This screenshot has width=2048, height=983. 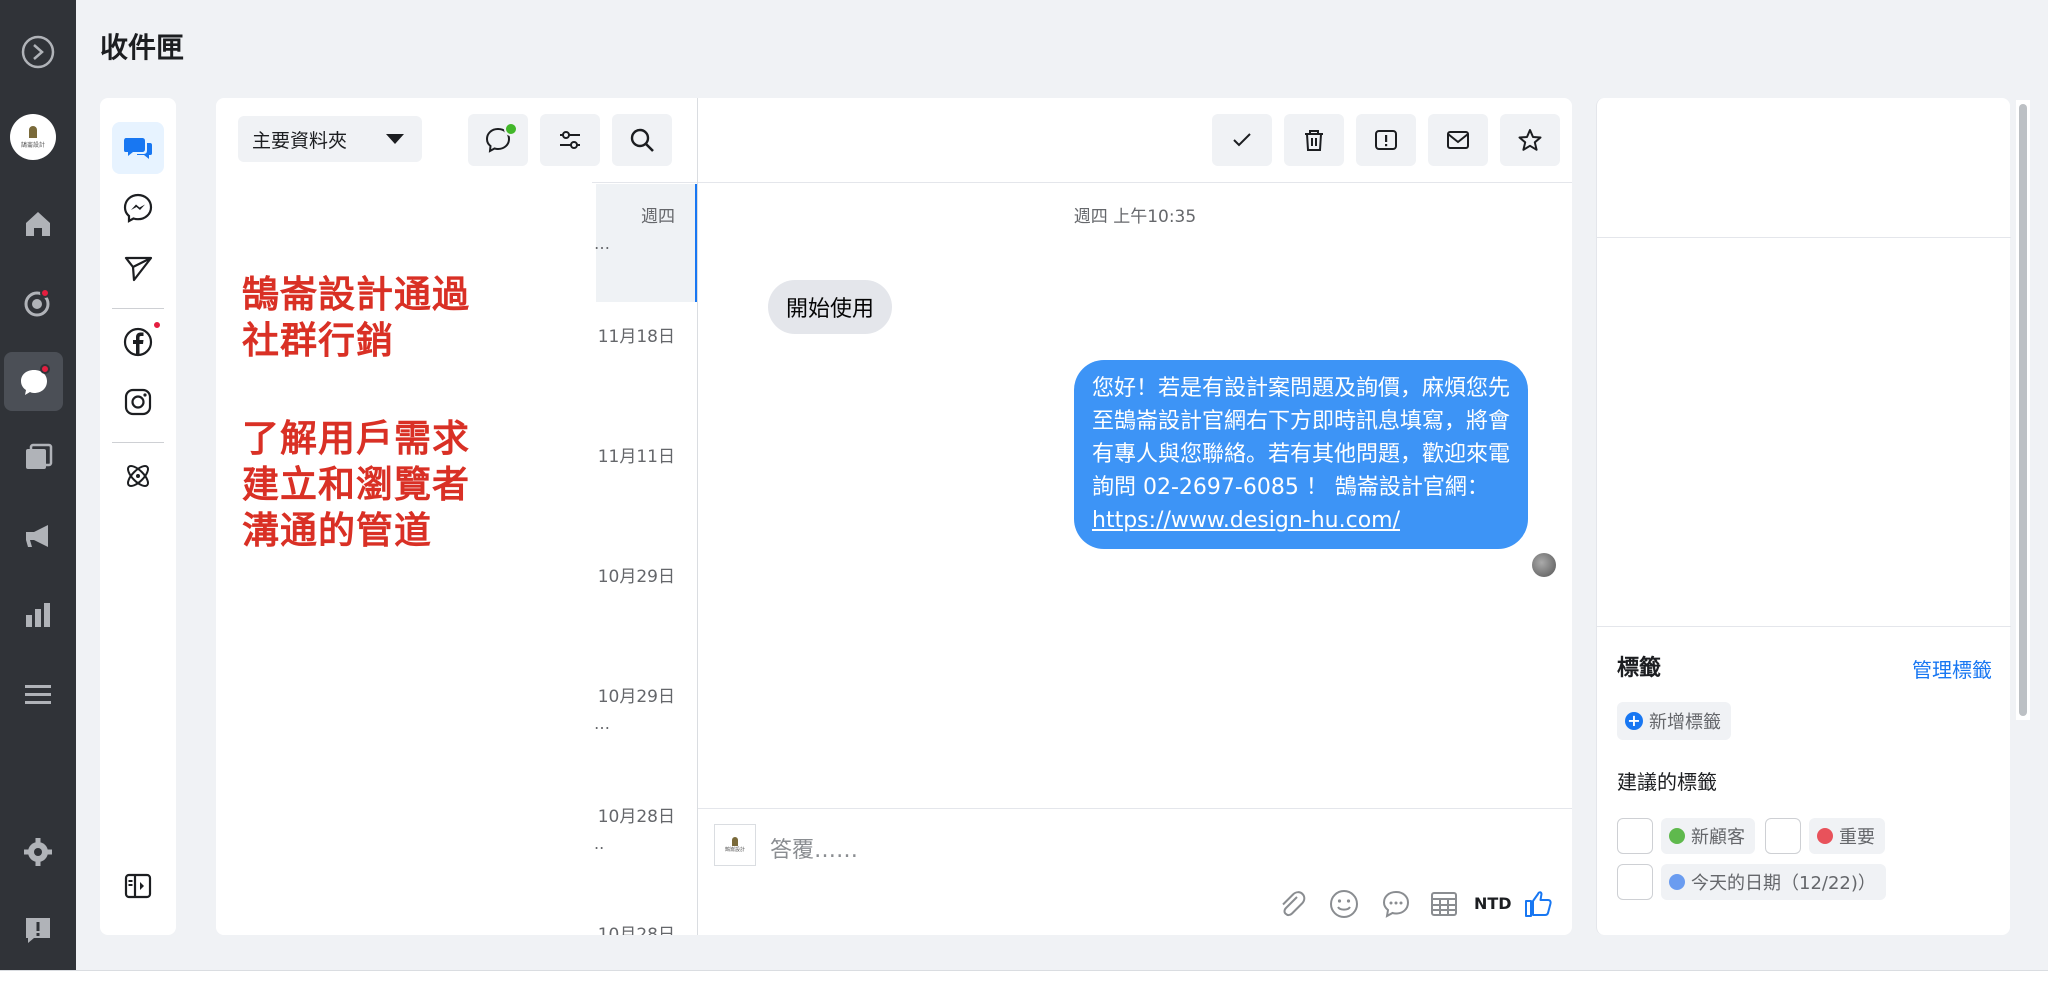 What do you see at coordinates (138, 516) in the screenshot?
I see `channel-filter-column` at bounding box center [138, 516].